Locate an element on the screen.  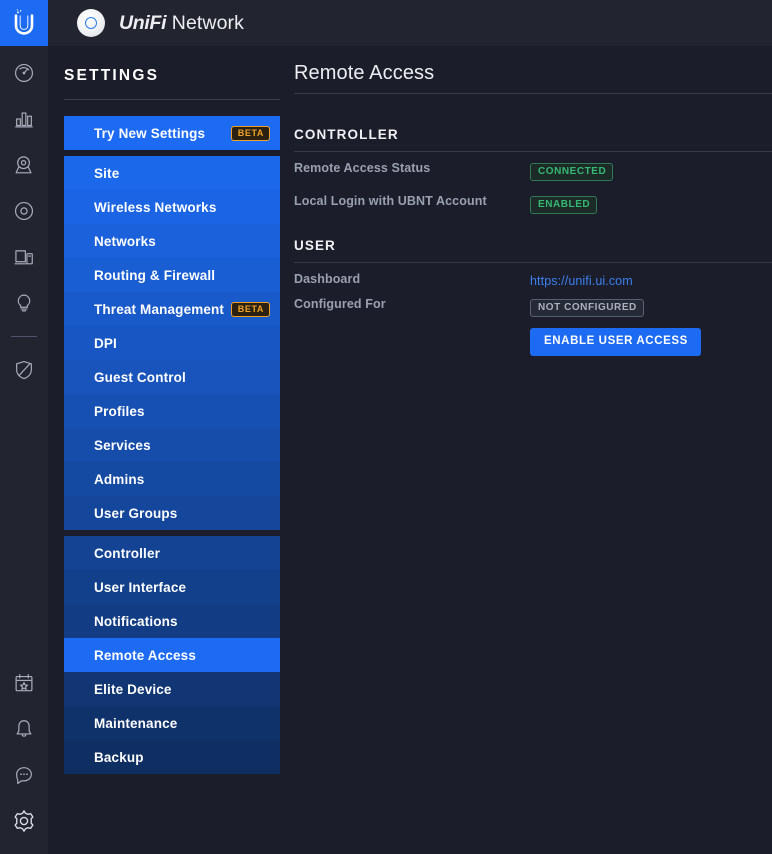
sidebar-item-label: Site is located at coordinates (107, 173).